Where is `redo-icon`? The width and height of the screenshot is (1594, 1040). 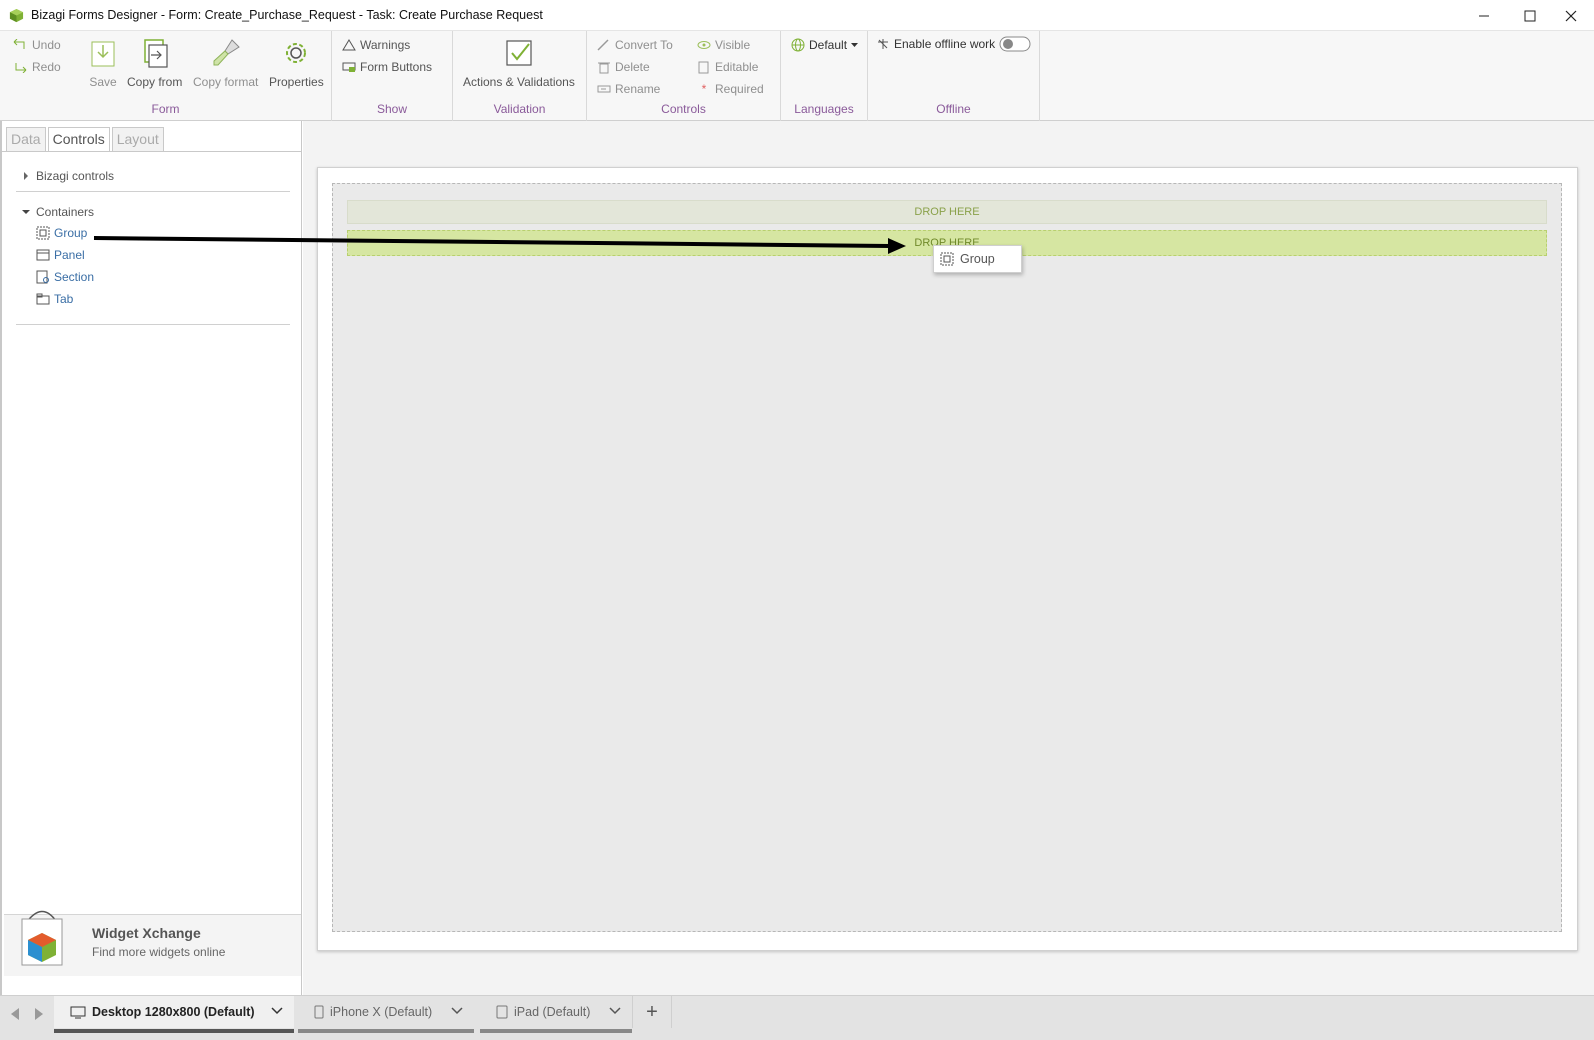 redo-icon is located at coordinates (21, 68).